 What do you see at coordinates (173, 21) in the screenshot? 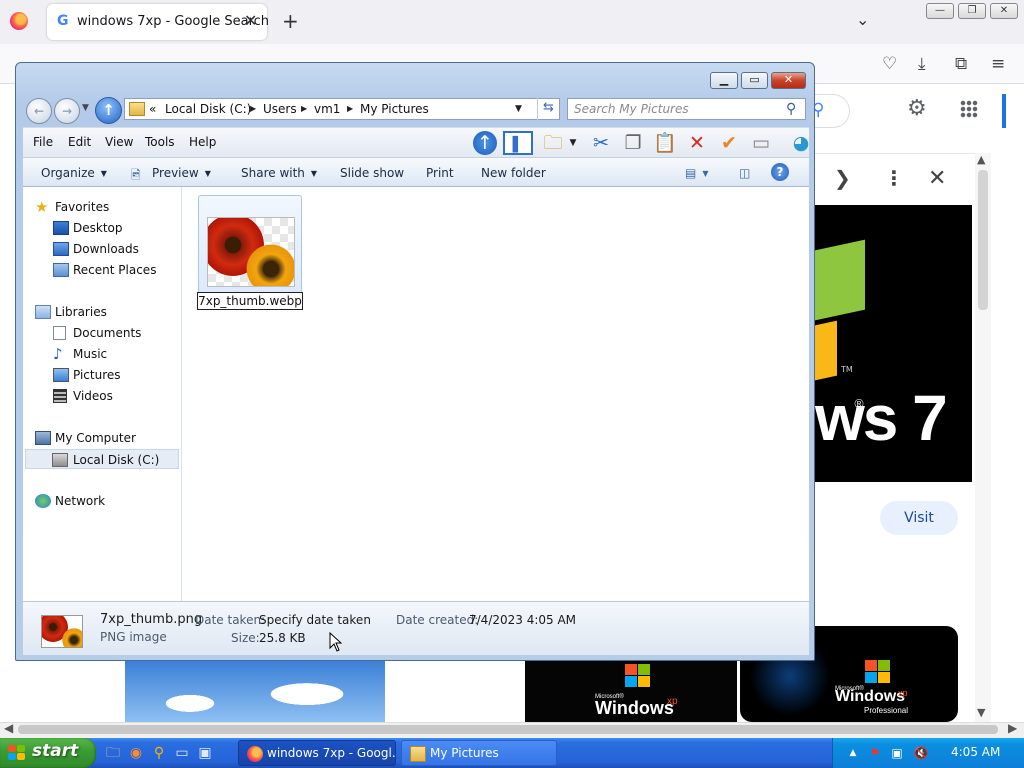
I see `tab-title: windows 7xp - Google Search` at bounding box center [173, 21].